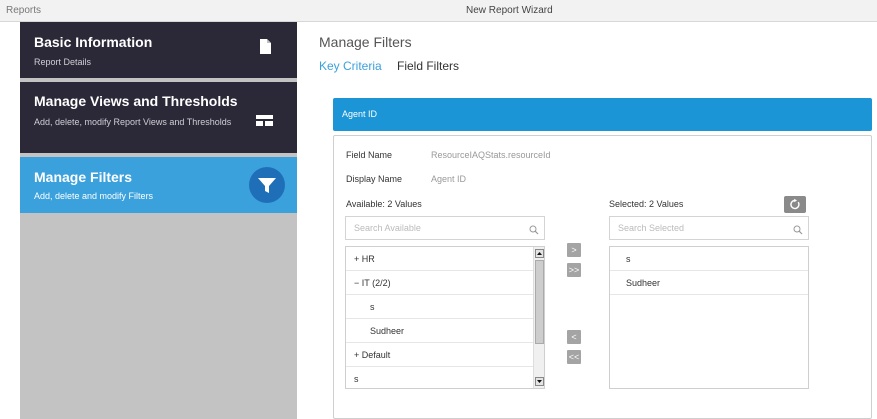  Describe the element at coordinates (94, 196) in the screenshot. I see `step-subtitle: Add, delete and modify Filters` at that location.